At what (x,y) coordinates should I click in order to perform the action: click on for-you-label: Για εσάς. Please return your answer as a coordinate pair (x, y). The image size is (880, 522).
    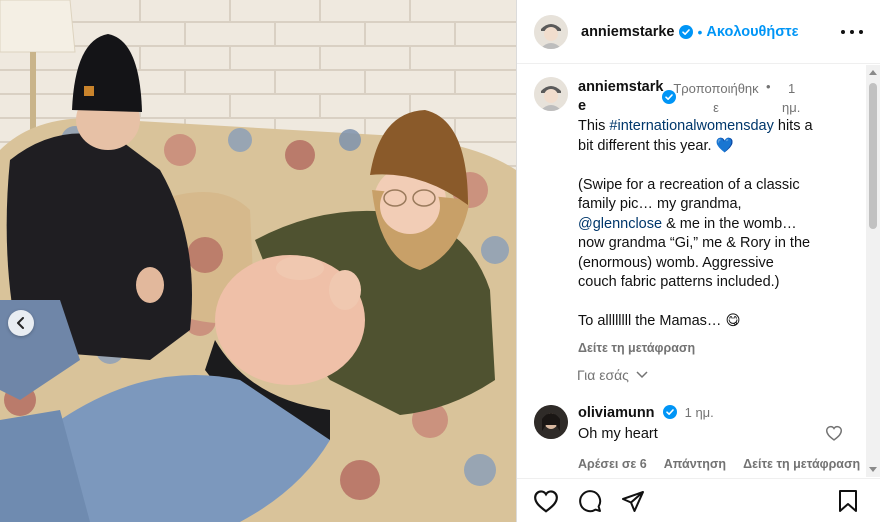
    Looking at the image, I should click on (603, 375).